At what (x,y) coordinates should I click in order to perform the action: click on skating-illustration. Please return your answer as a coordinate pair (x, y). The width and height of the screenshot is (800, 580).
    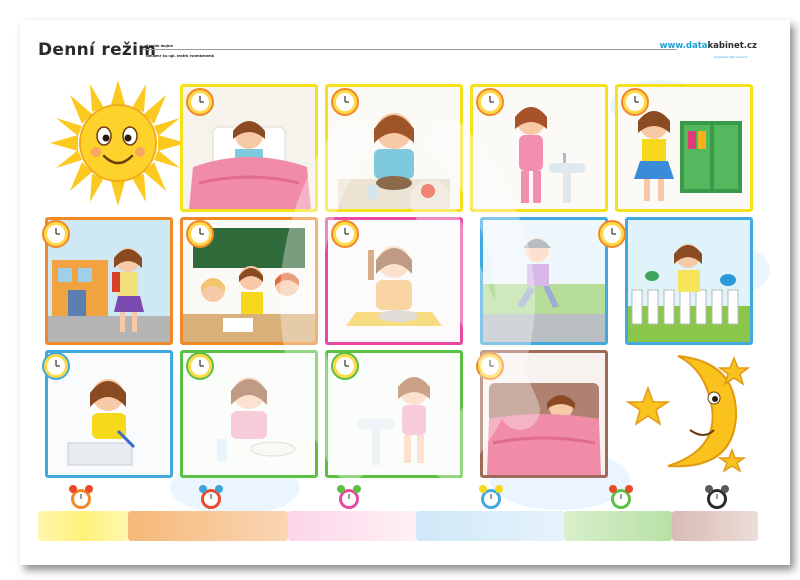
    Looking at the image, I should click on (544, 281).